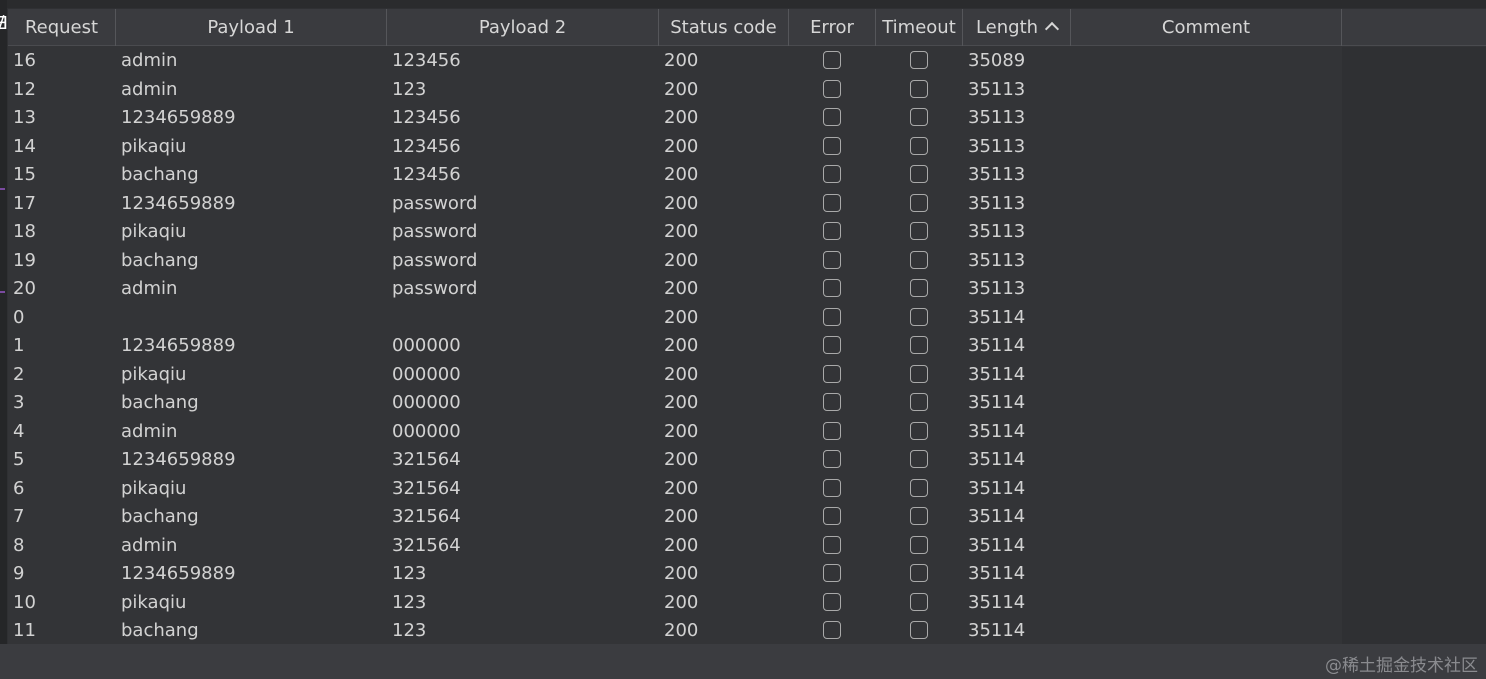  Describe the element at coordinates (154, 602) in the screenshot. I see `cell-payload1: pikaqiu` at that location.